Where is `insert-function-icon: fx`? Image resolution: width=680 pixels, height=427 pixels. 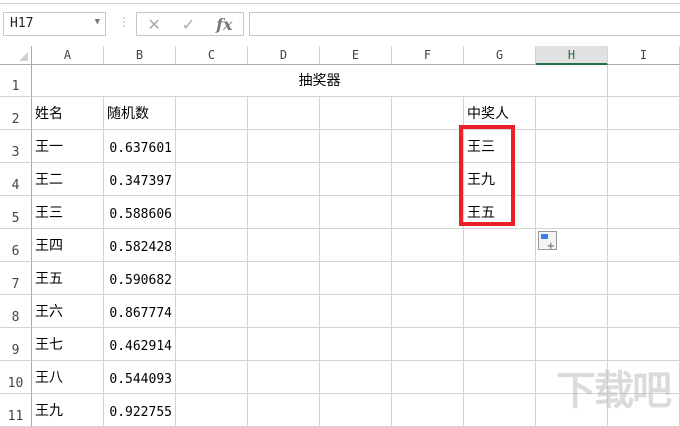
insert-function-icon: fx is located at coordinates (224, 24).